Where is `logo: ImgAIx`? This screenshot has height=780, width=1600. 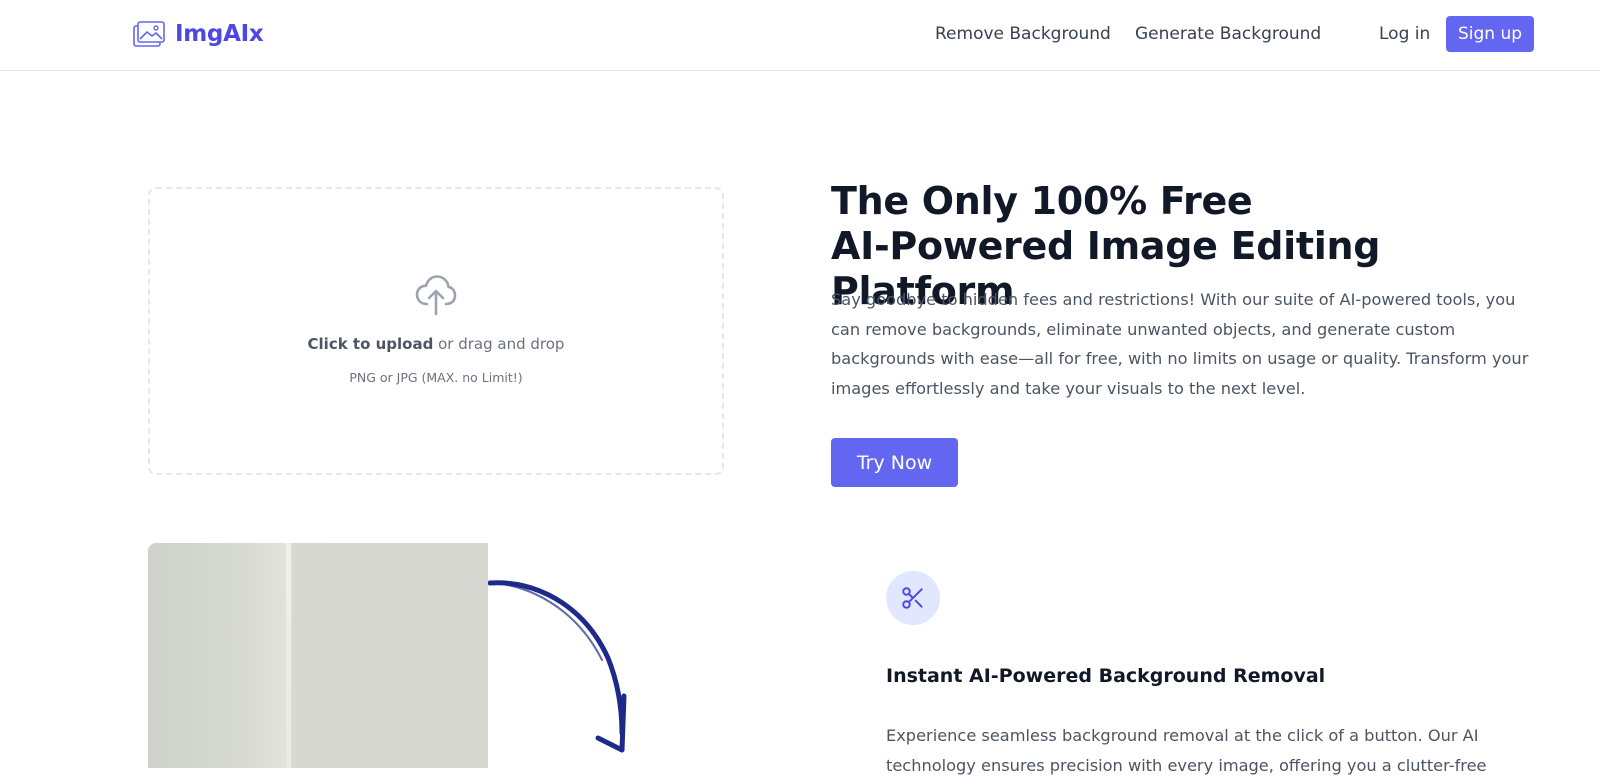 logo: ImgAIx is located at coordinates (198, 34).